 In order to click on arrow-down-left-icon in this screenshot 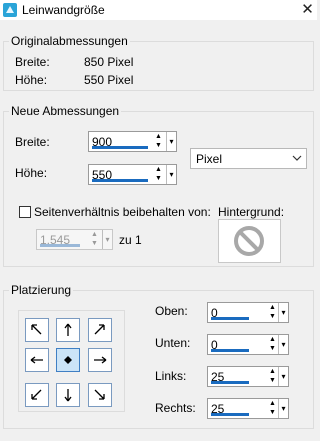, I will do `click(36, 394)`.